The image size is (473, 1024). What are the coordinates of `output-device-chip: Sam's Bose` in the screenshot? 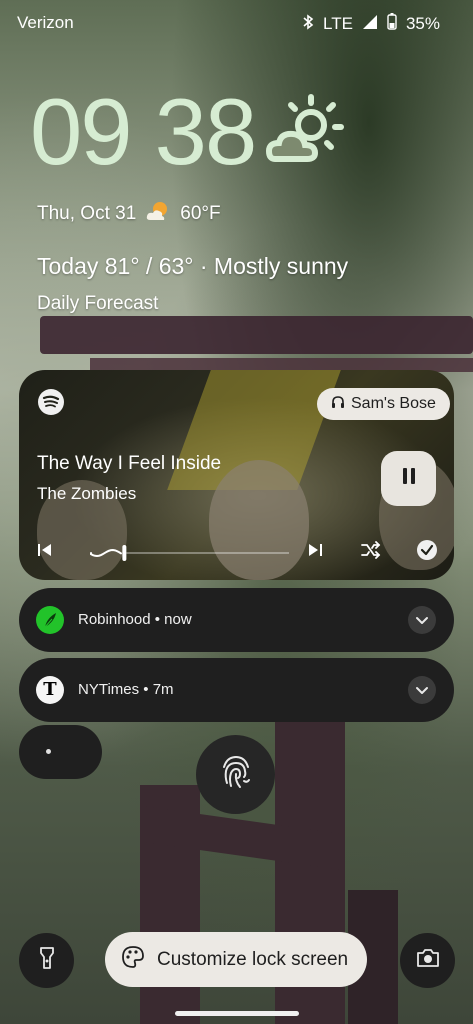 It's located at (383, 404).